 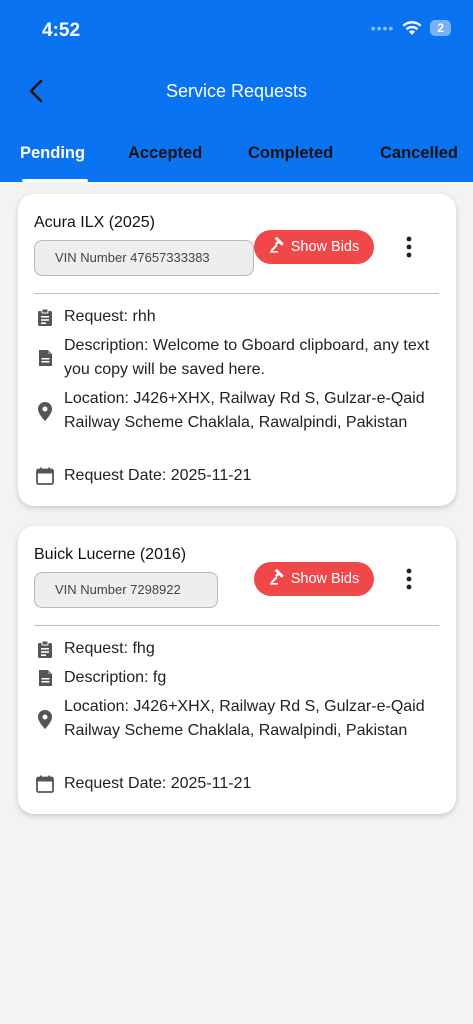 I want to click on status-tabs: Pending Accepted Completed Cancelled, so click(x=236, y=160).